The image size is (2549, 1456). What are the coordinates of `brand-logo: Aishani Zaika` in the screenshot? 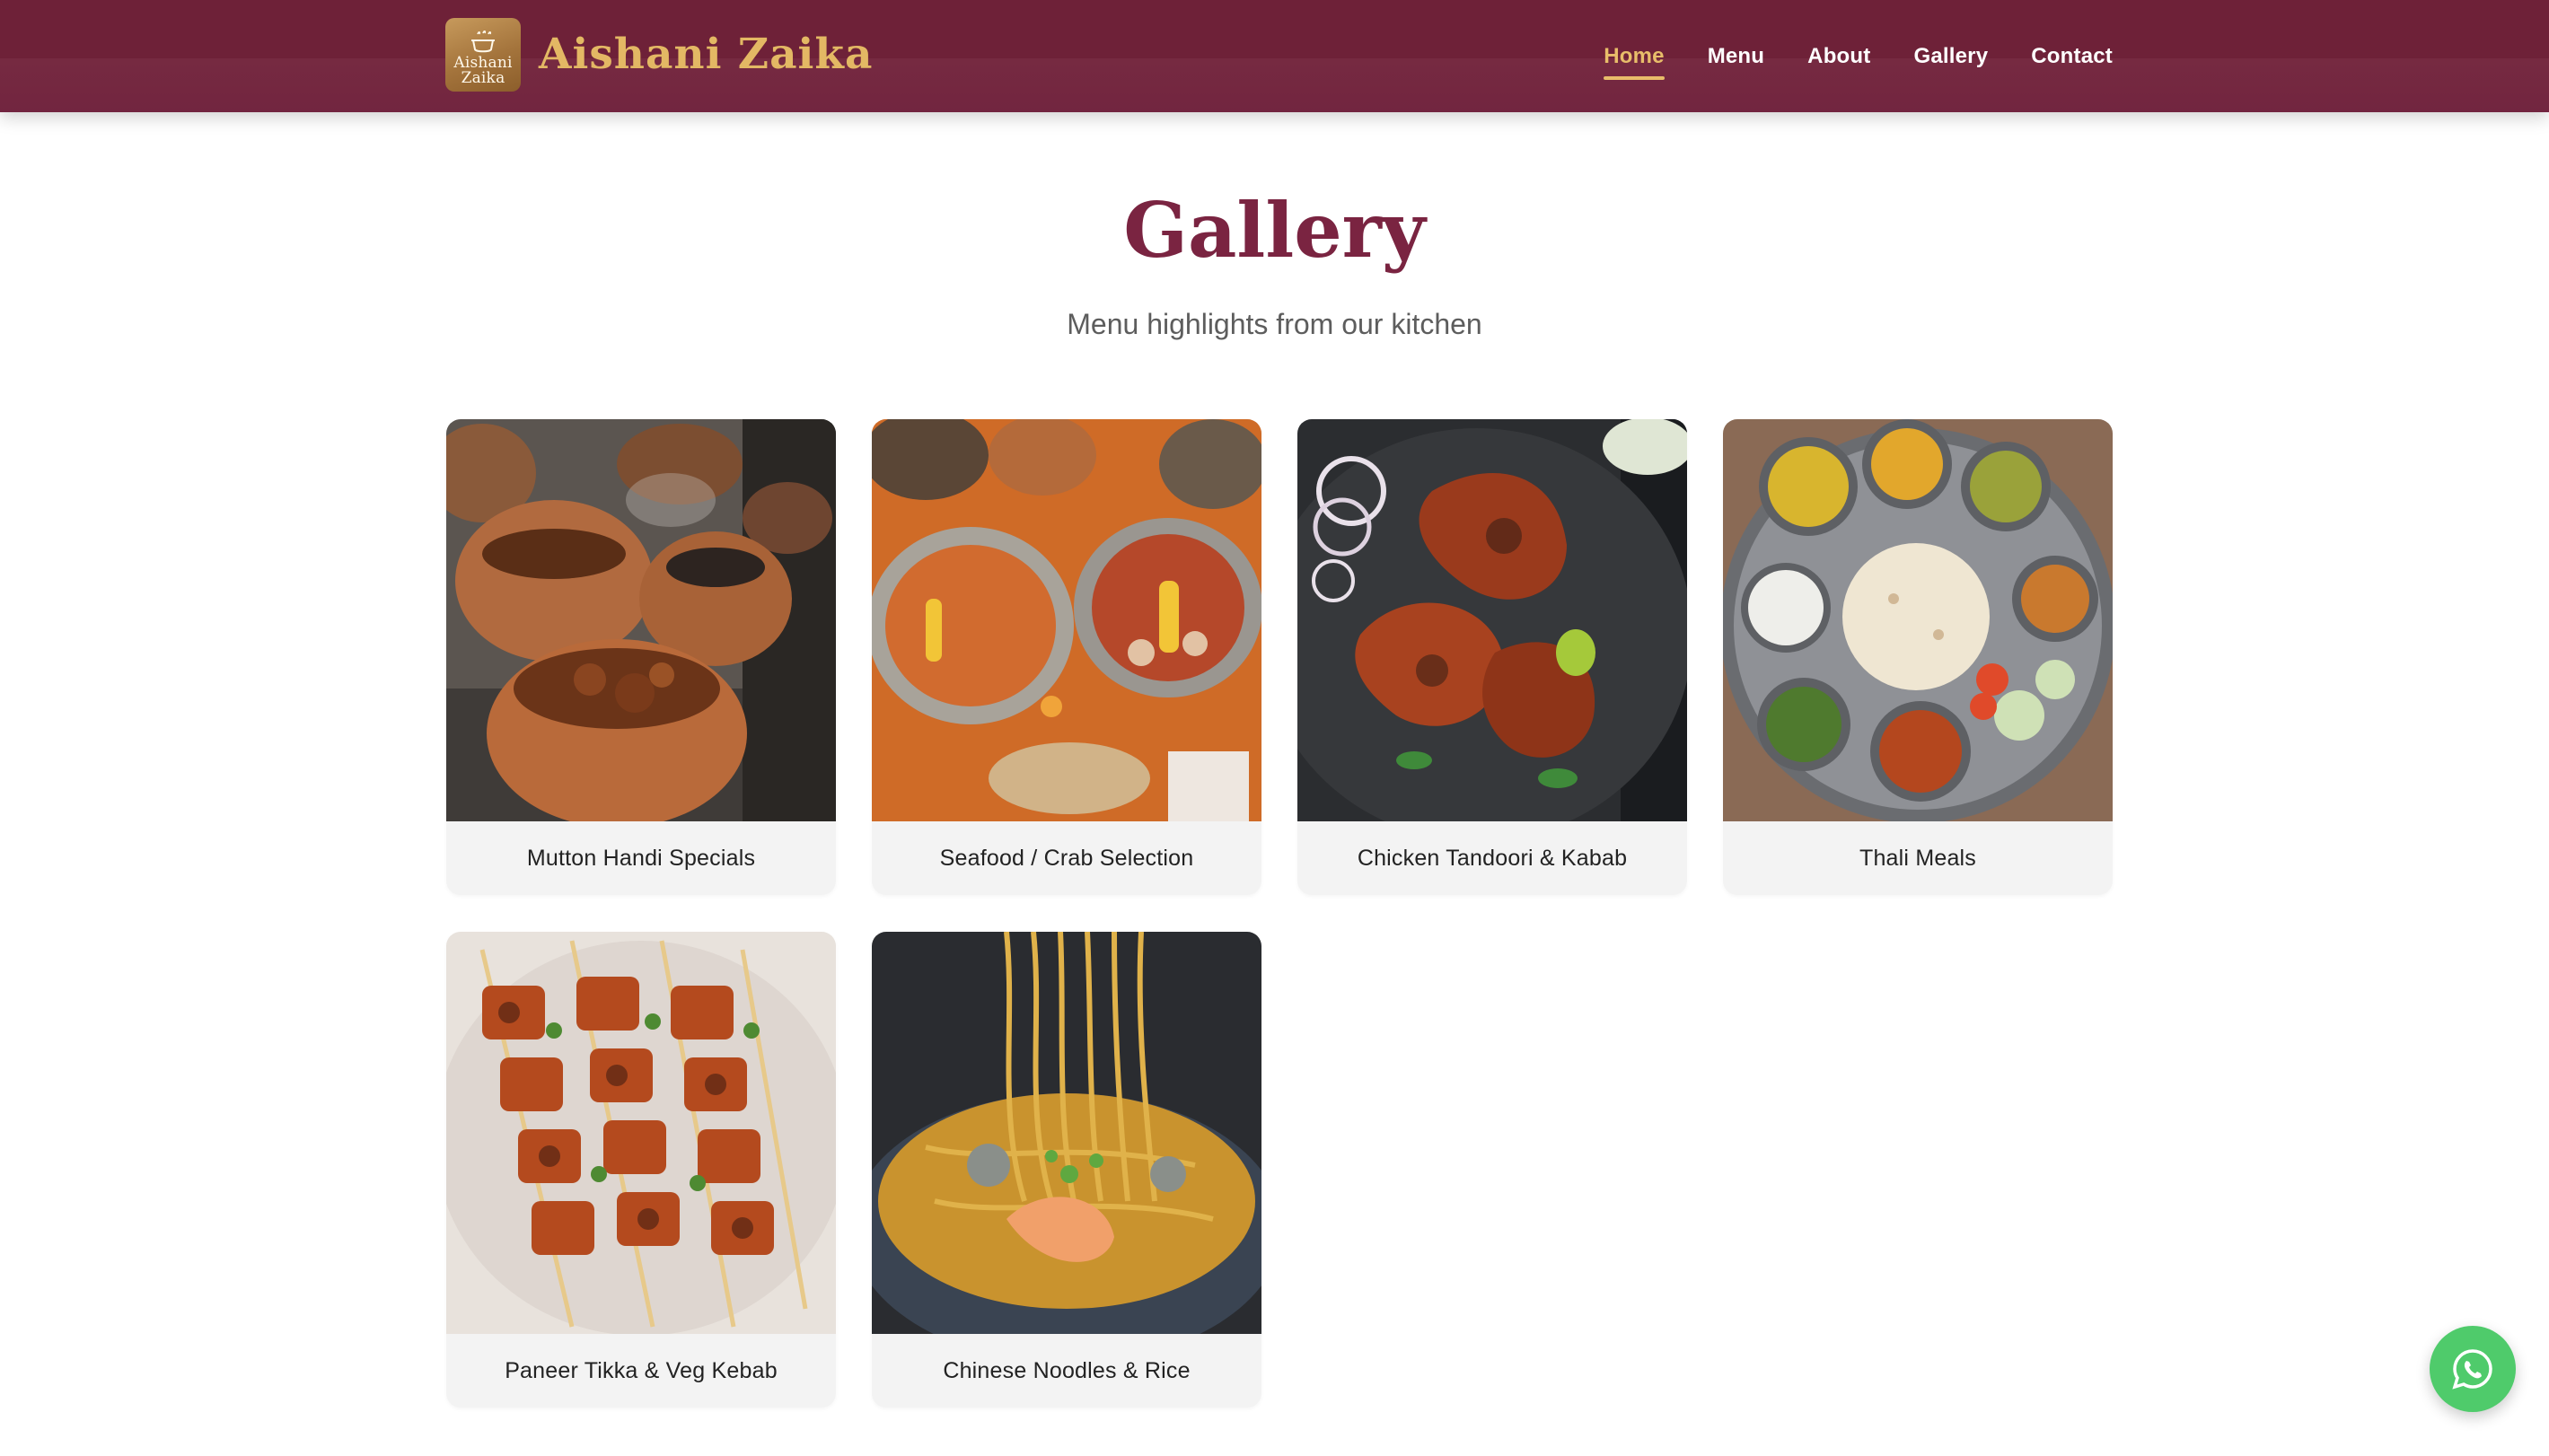 It's located at (483, 55).